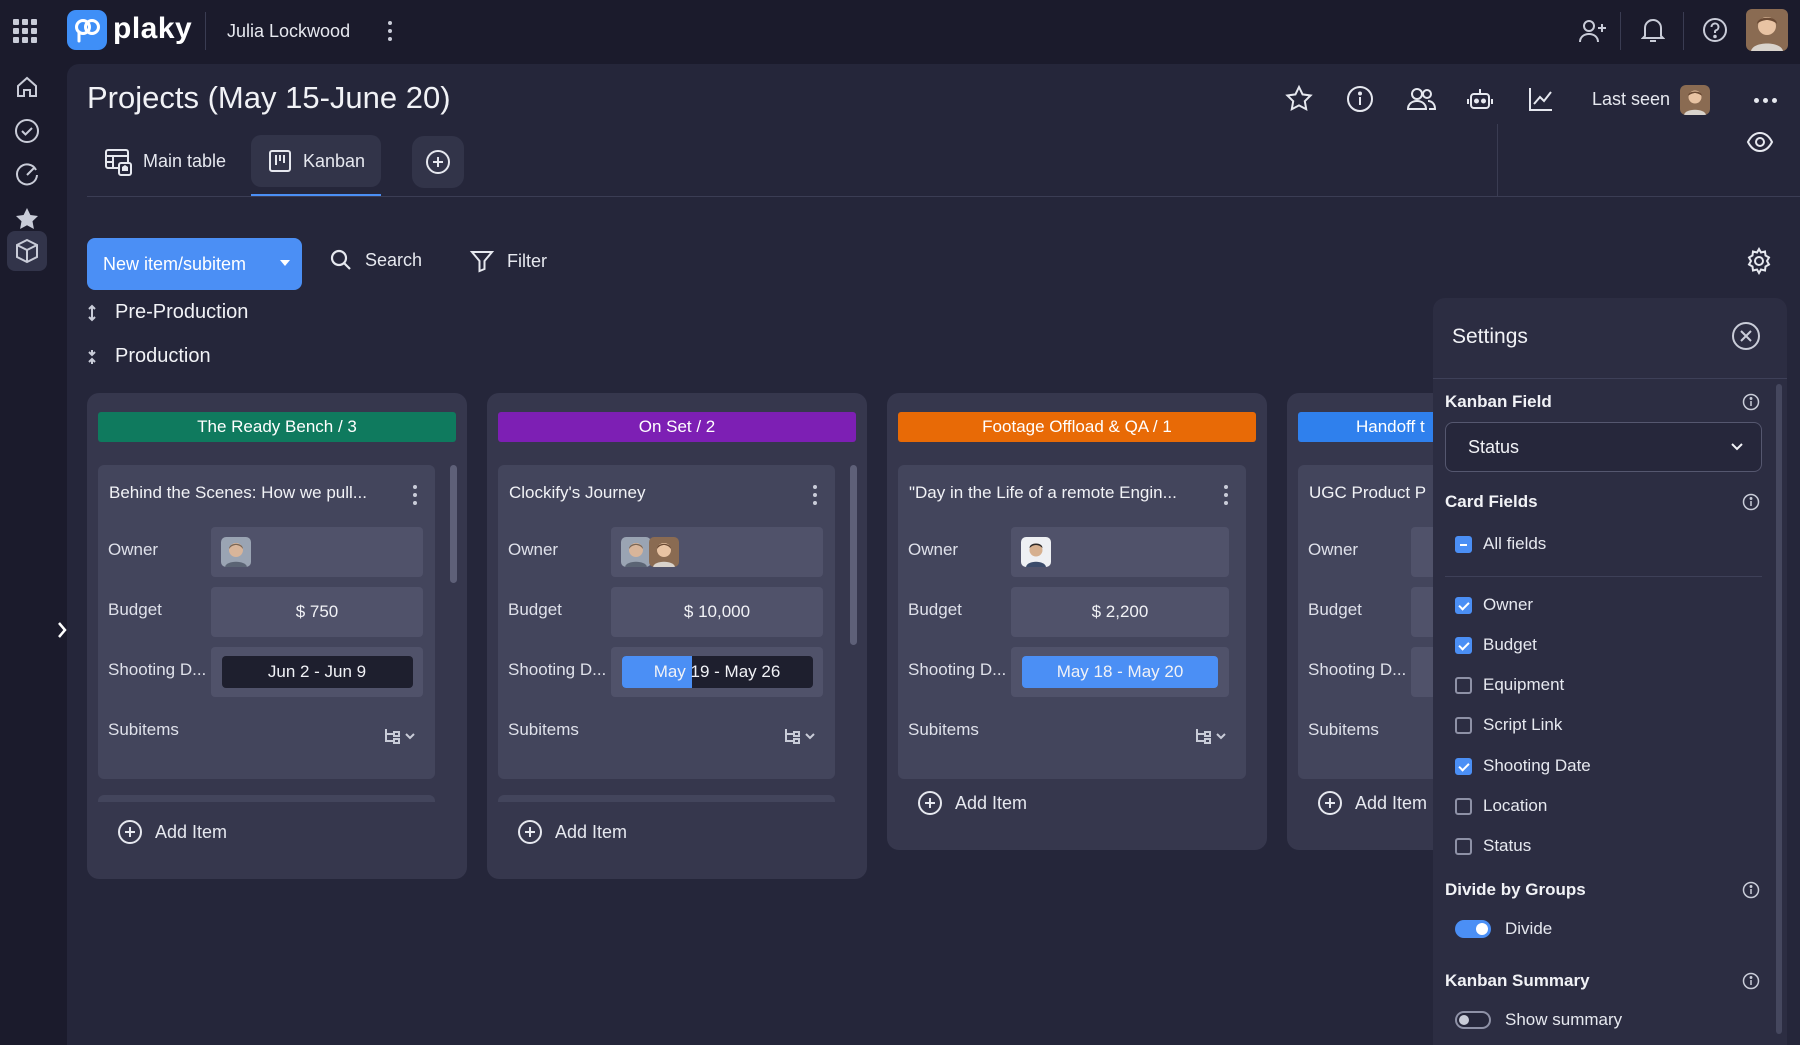 The image size is (1800, 1045). I want to click on board-members-icon, so click(1421, 99).